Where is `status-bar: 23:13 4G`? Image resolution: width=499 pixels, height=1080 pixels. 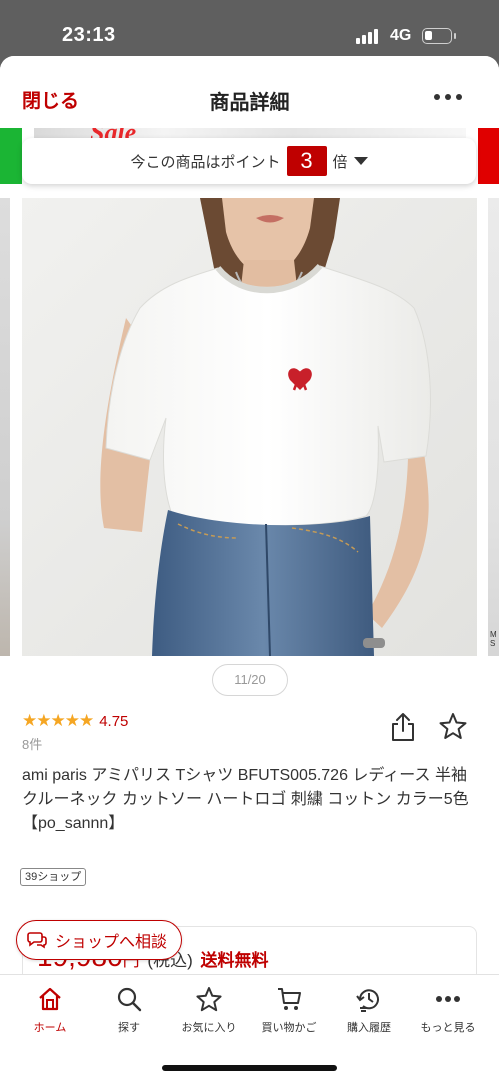 status-bar: 23:13 4G is located at coordinates (249, 29).